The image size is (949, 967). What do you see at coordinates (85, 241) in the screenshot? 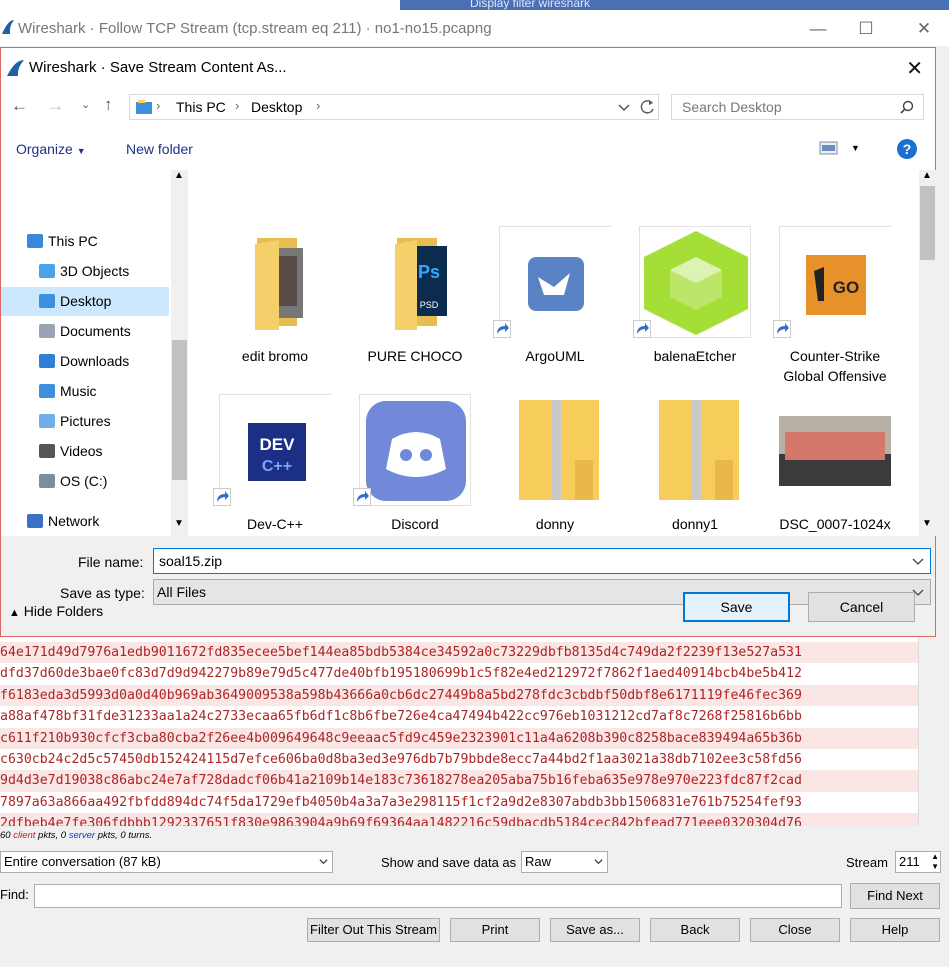
I see `nav-item-this-pc: This PC` at bounding box center [85, 241].